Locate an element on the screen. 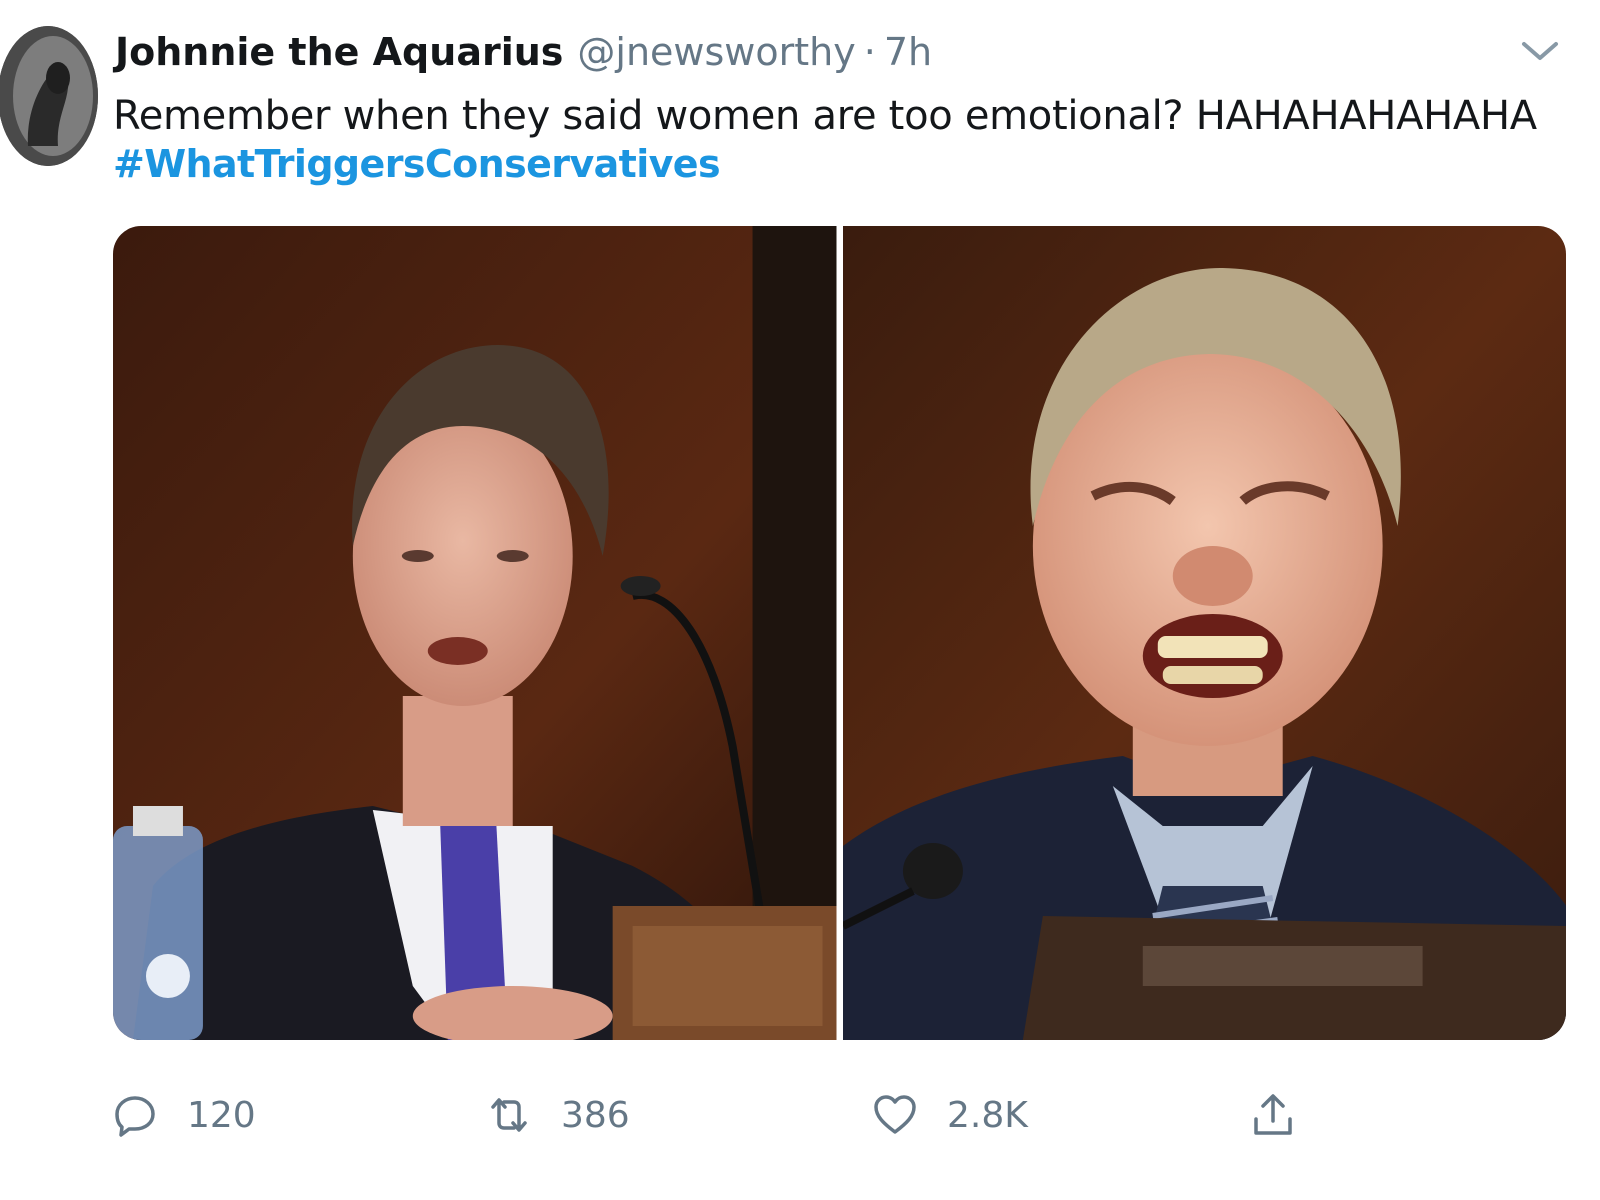 Image resolution: width=1600 pixels, height=1200 pixels. like-count: 2.8K is located at coordinates (987, 1115).